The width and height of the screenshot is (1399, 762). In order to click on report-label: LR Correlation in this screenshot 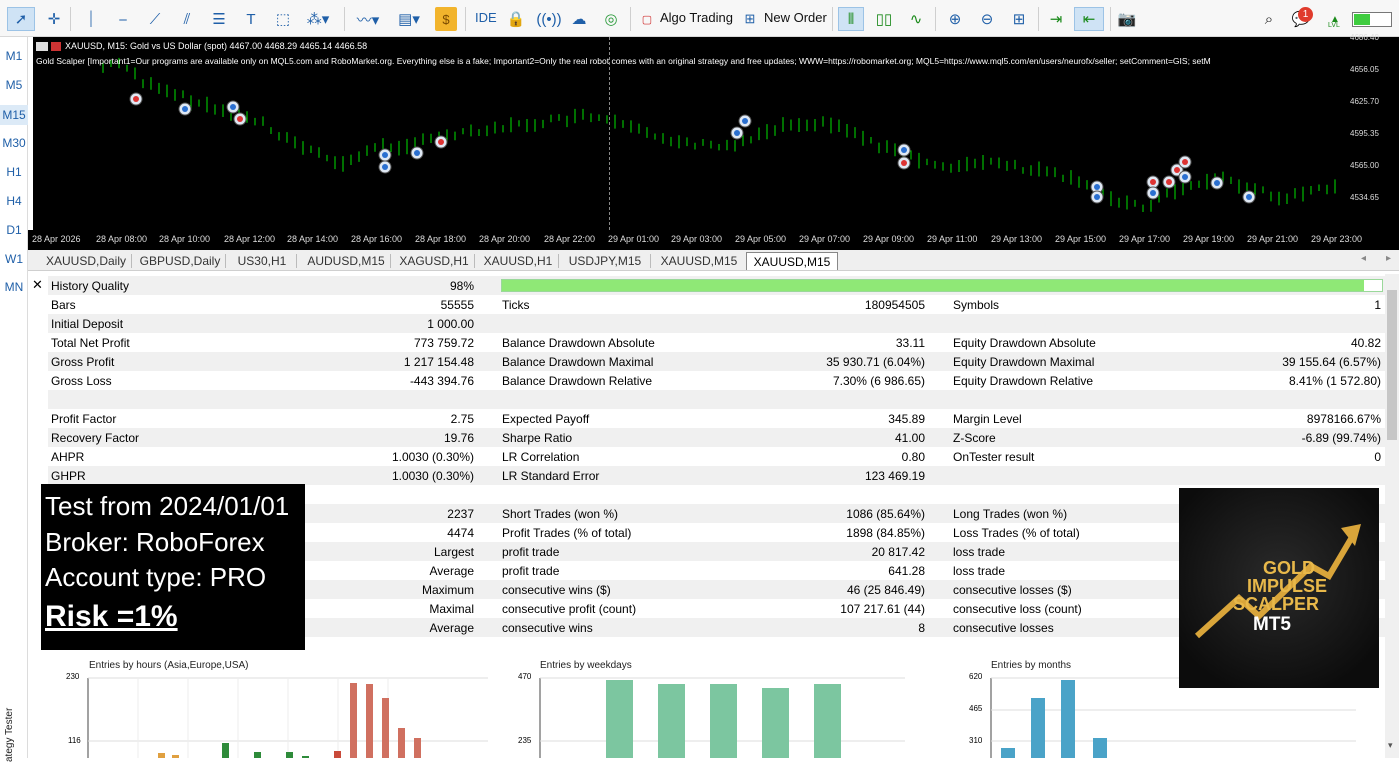, I will do `click(541, 457)`.